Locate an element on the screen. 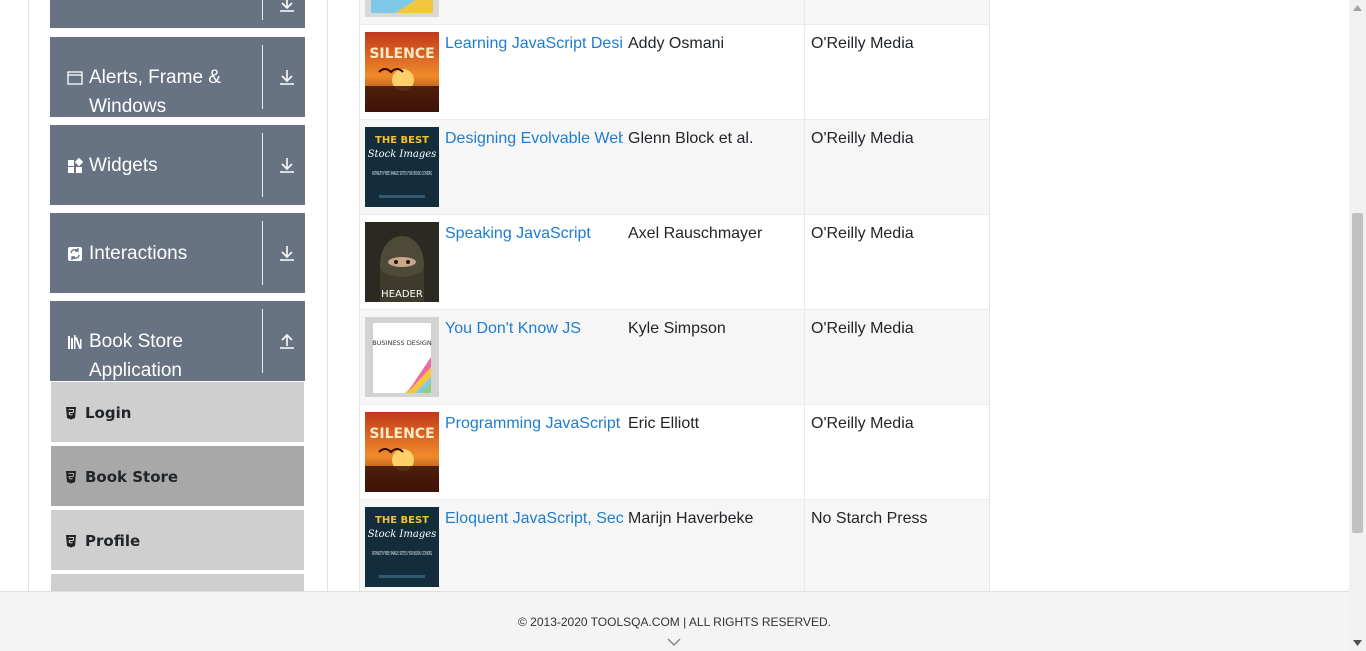  book-title-link: Eloquent JavaScript, Second Edition is located at coordinates (534, 519).